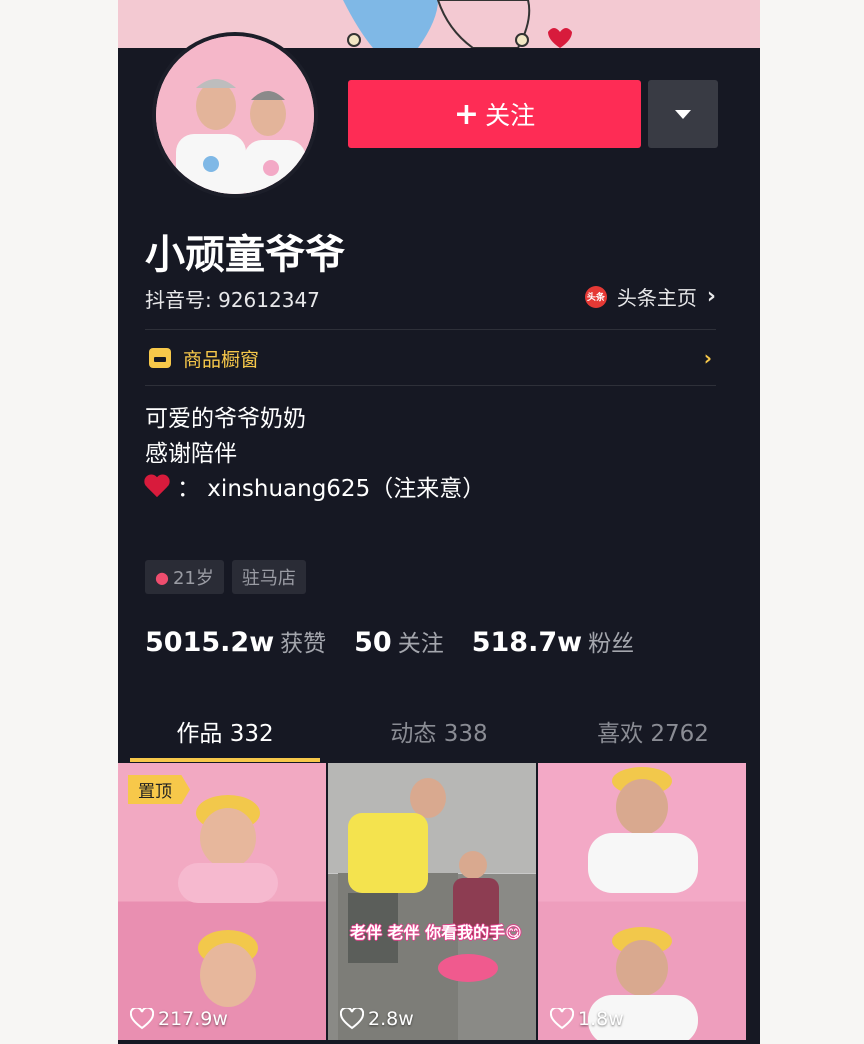 Image resolution: width=864 pixels, height=1044 pixels. I want to click on video-likes: 217.9w, so click(179, 1019).